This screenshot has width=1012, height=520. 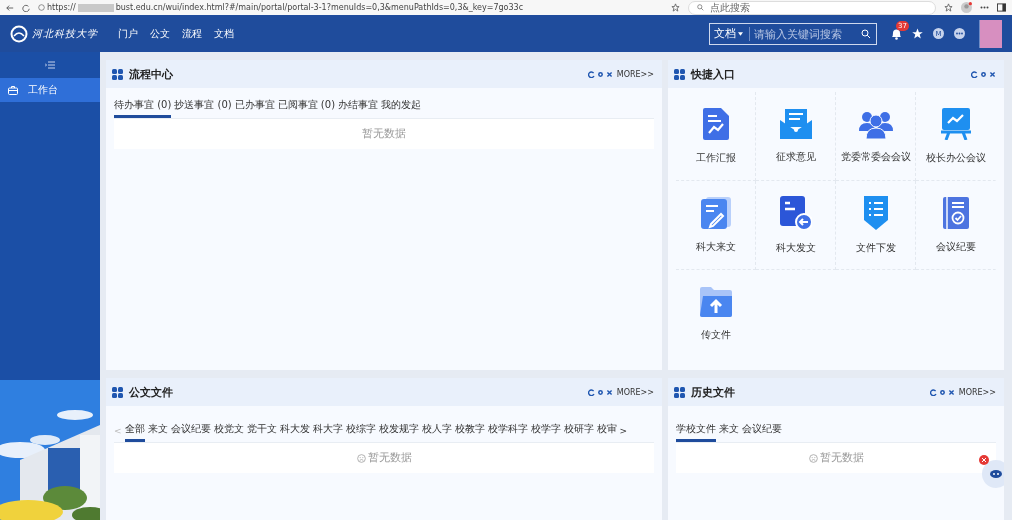 What do you see at coordinates (469, 431) in the screenshot?
I see `tab: 校教字` at bounding box center [469, 431].